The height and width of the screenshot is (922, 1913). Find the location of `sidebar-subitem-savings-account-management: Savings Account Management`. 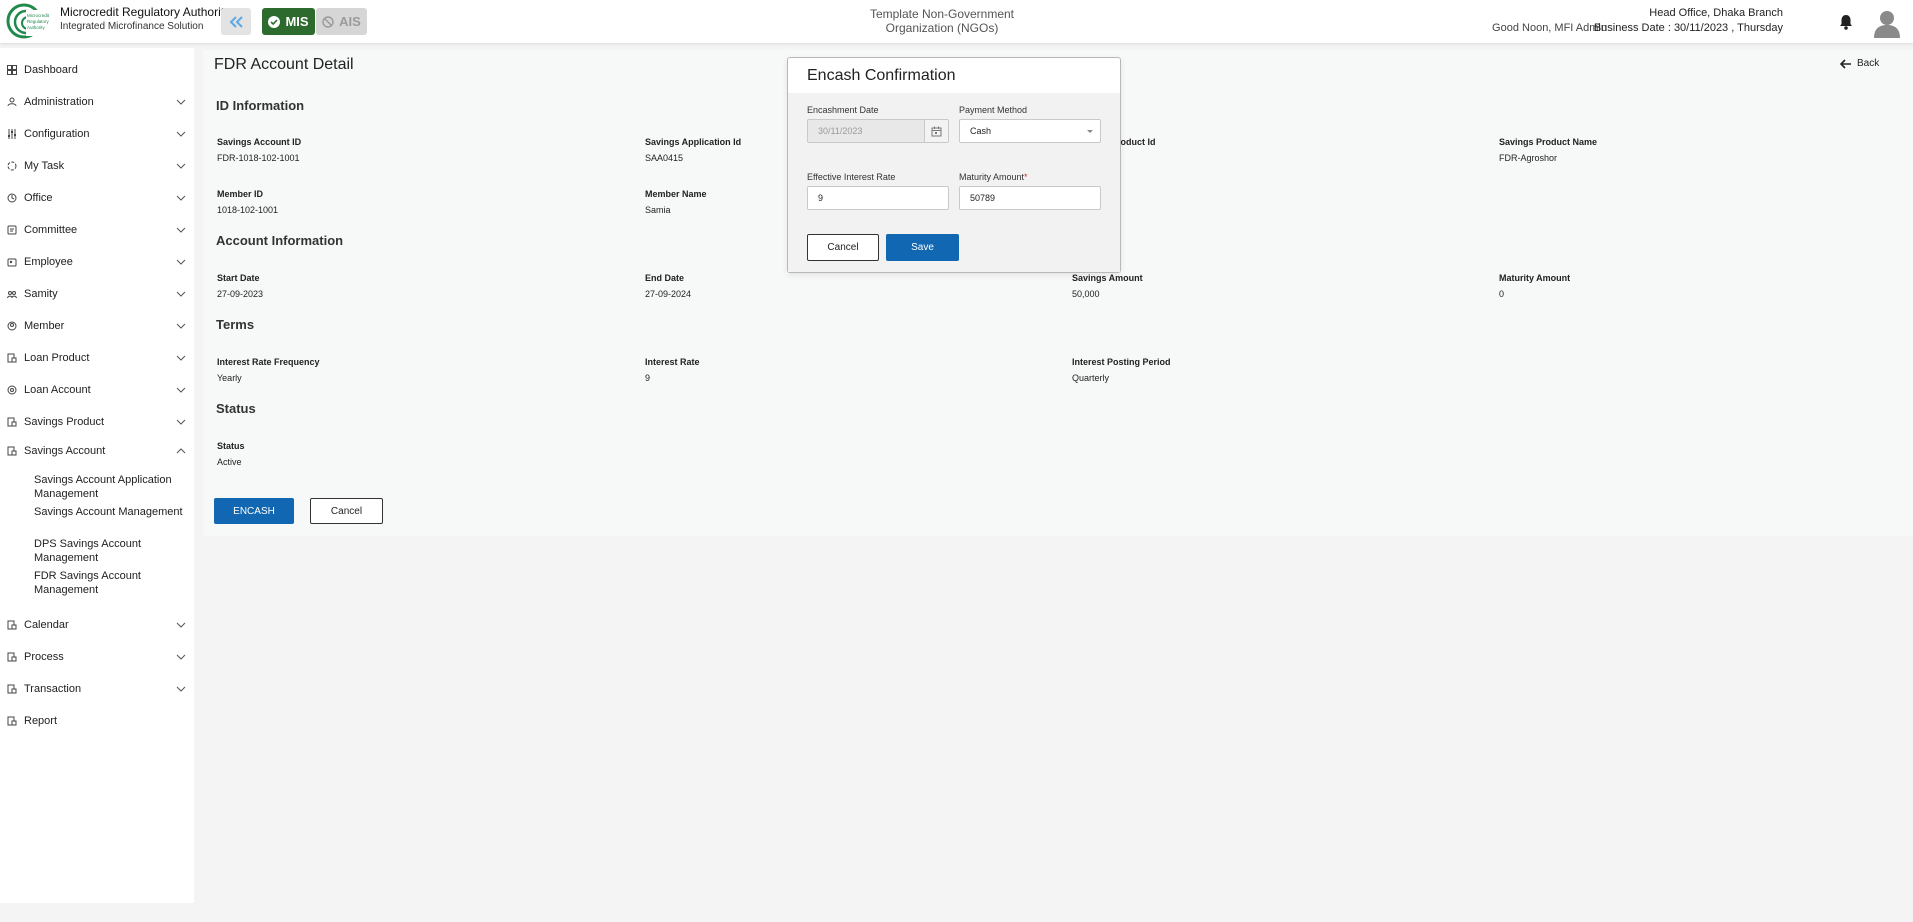

sidebar-subitem-savings-account-management: Savings Account Management is located at coordinates (109, 512).